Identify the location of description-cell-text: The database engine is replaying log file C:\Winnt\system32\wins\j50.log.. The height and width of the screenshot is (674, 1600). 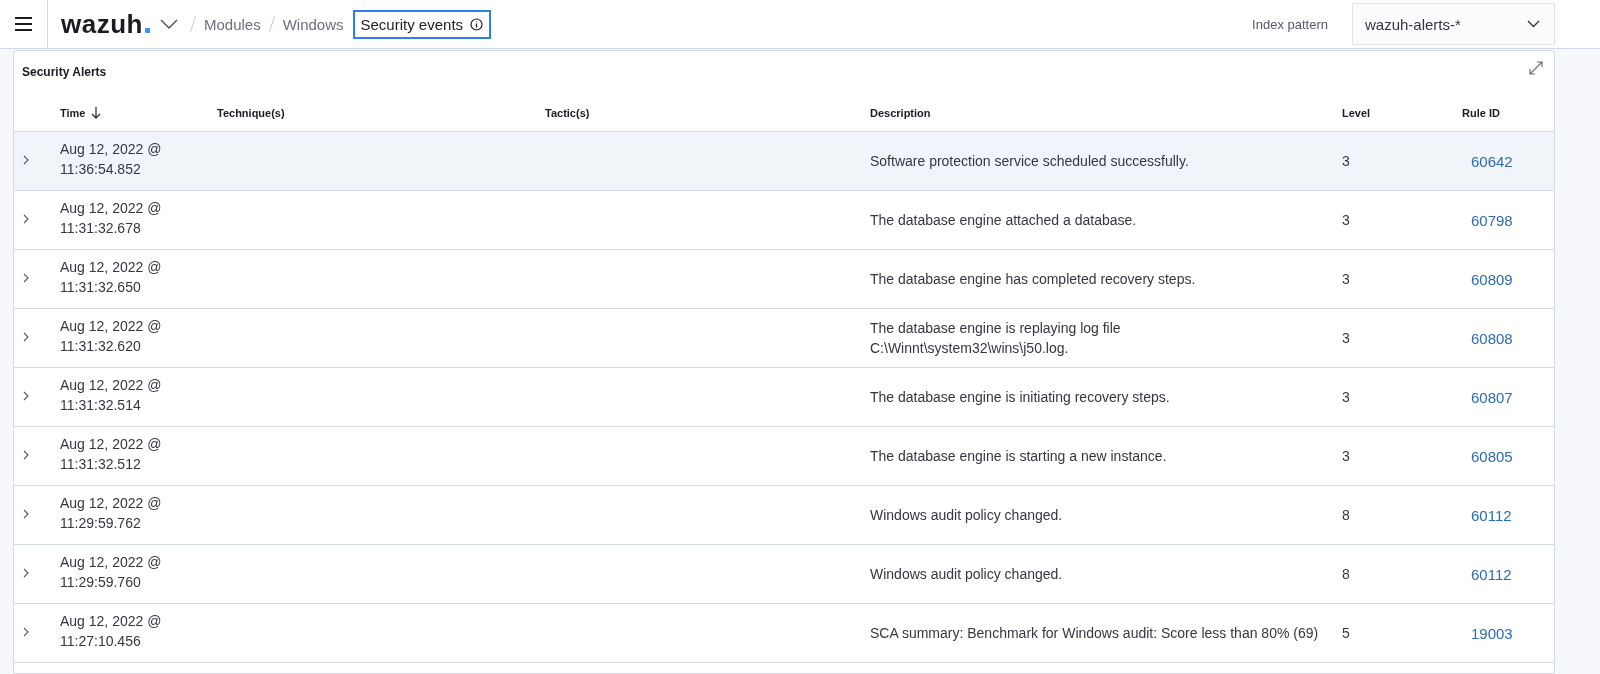
(996, 338).